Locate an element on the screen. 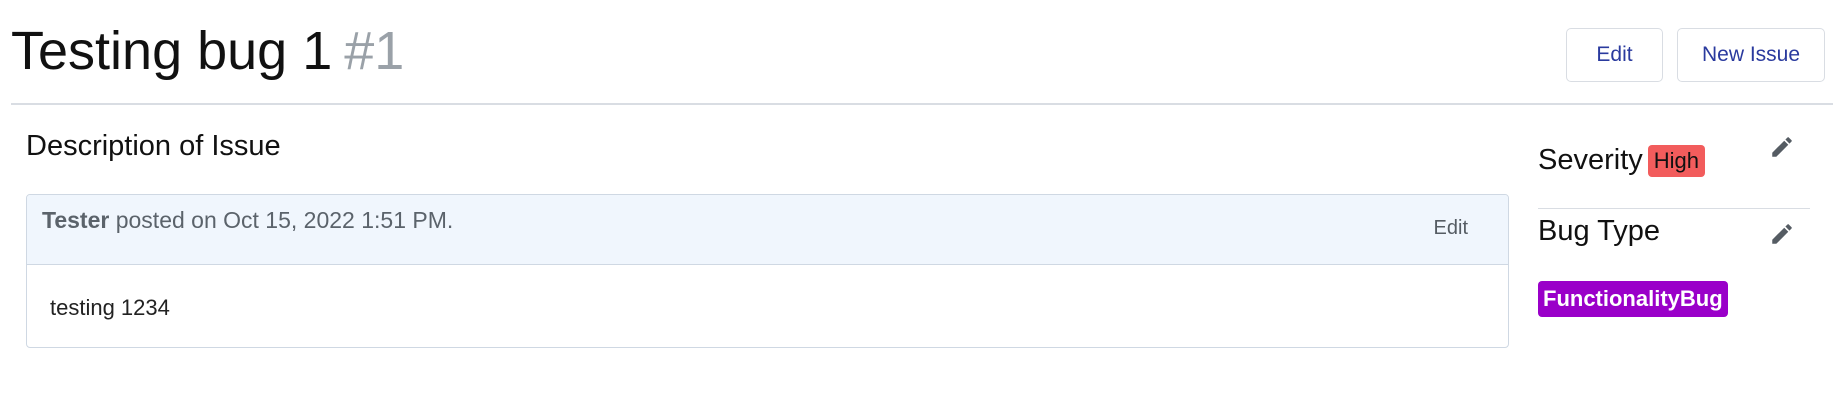  page-title: Testing bug 1 #1 is located at coordinates (207, 51).